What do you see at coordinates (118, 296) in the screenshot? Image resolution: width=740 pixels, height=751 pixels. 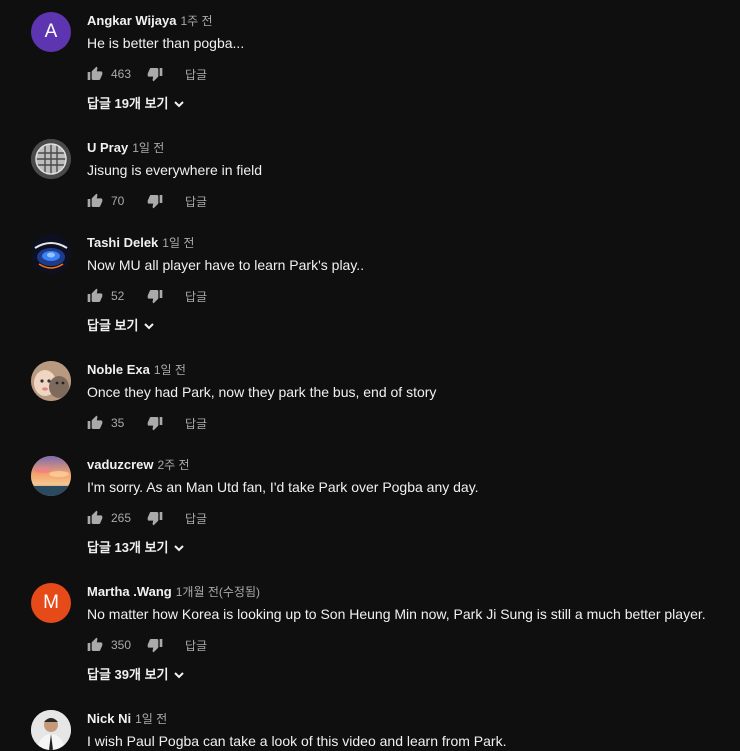 I see `like-count: 52` at bounding box center [118, 296].